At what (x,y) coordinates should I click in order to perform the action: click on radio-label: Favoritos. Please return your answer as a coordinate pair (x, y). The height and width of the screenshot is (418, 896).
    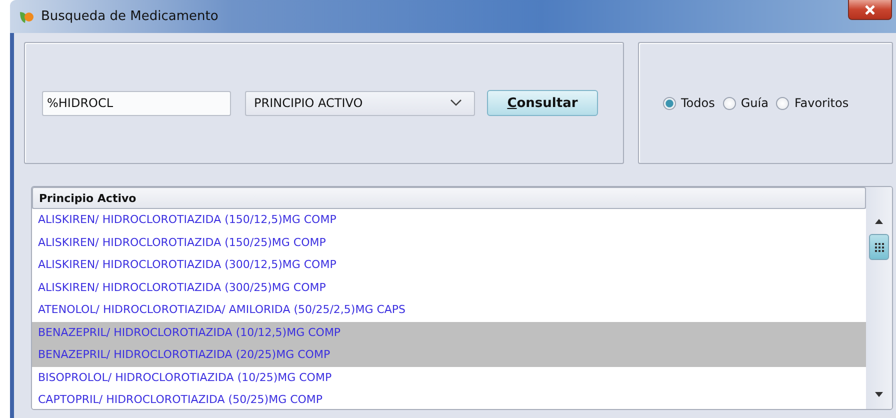
    Looking at the image, I should click on (821, 103).